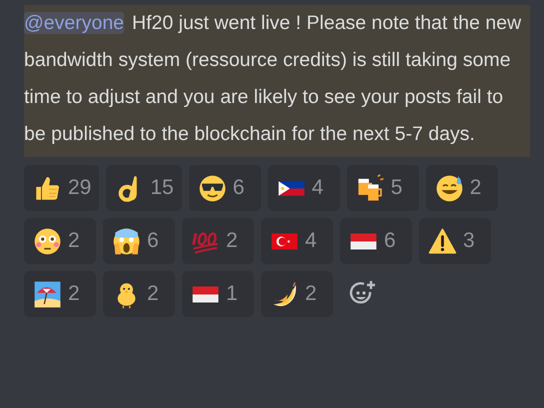  What do you see at coordinates (442, 241) in the screenshot?
I see `warning-icon` at bounding box center [442, 241].